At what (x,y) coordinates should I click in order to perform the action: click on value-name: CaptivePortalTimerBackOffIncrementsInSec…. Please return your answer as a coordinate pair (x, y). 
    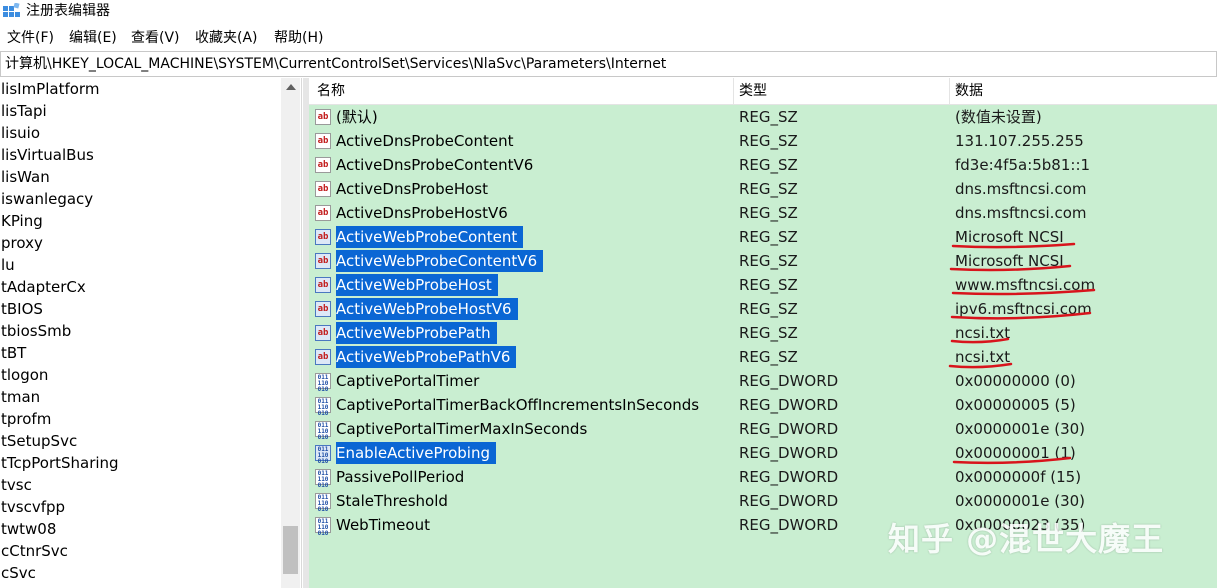
    Looking at the image, I should click on (520, 405).